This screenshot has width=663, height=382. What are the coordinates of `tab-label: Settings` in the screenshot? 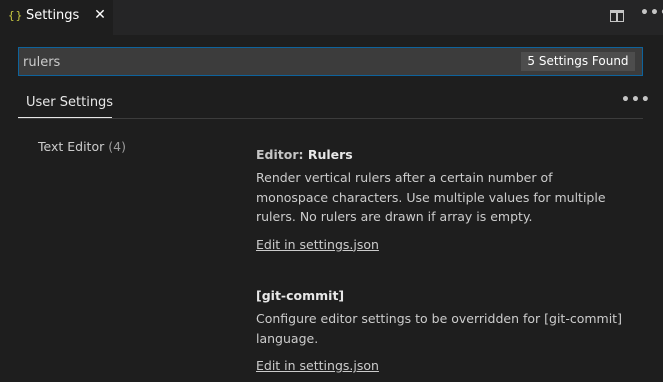 It's located at (53, 15).